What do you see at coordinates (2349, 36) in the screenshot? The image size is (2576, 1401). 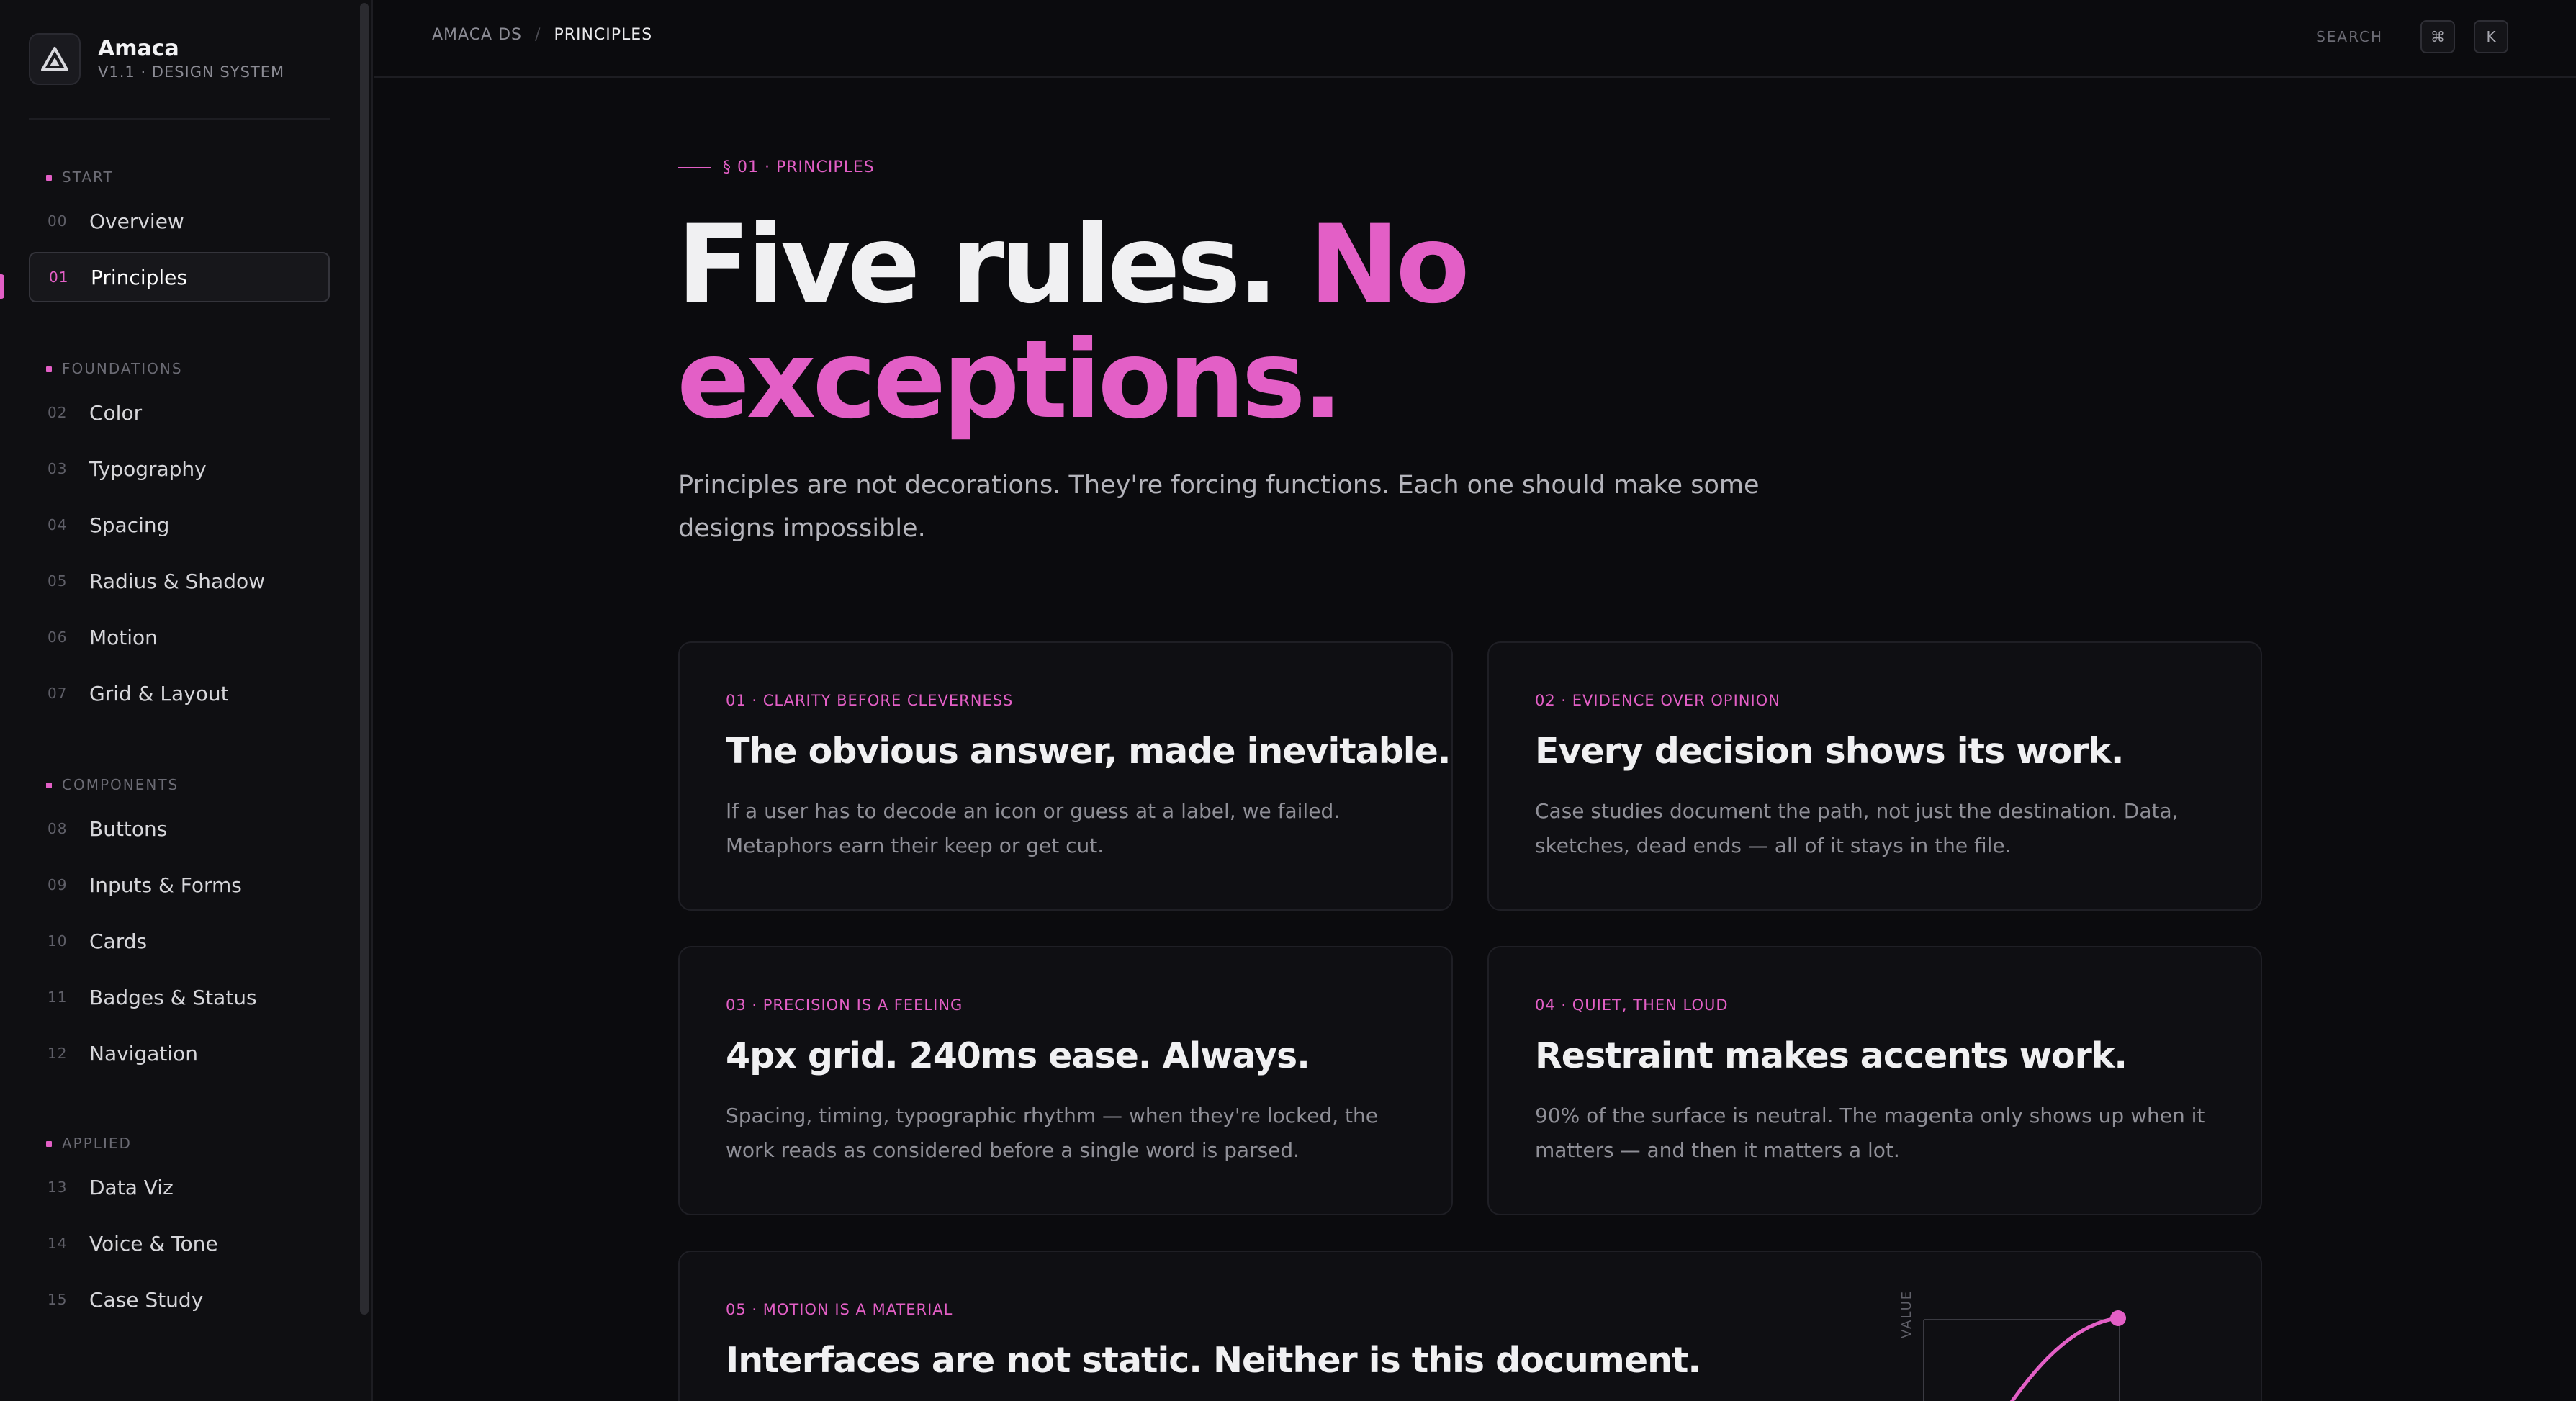 I see `search-label: SEARCH` at bounding box center [2349, 36].